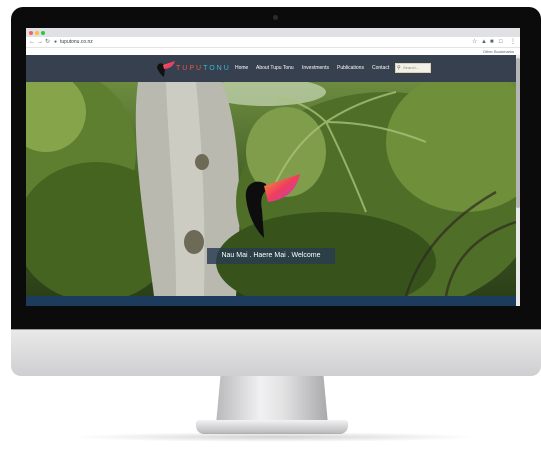 The image size is (541, 453). I want to click on menu-icon: ⋮, so click(513, 42).